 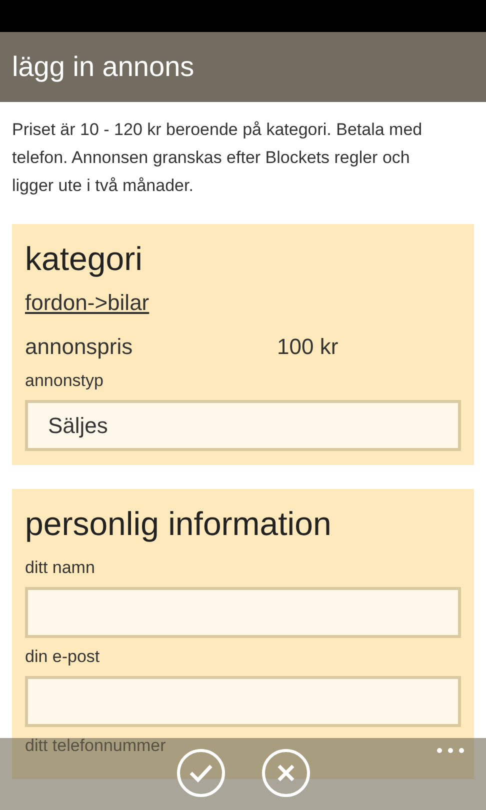 What do you see at coordinates (218, 158) in the screenshot?
I see `intro-text: Priset är 10 - 120 kr beroende på kategori. Betala med telefon. Annonsen granskas efter Blockets regler och ligger ute i två månader.` at bounding box center [218, 158].